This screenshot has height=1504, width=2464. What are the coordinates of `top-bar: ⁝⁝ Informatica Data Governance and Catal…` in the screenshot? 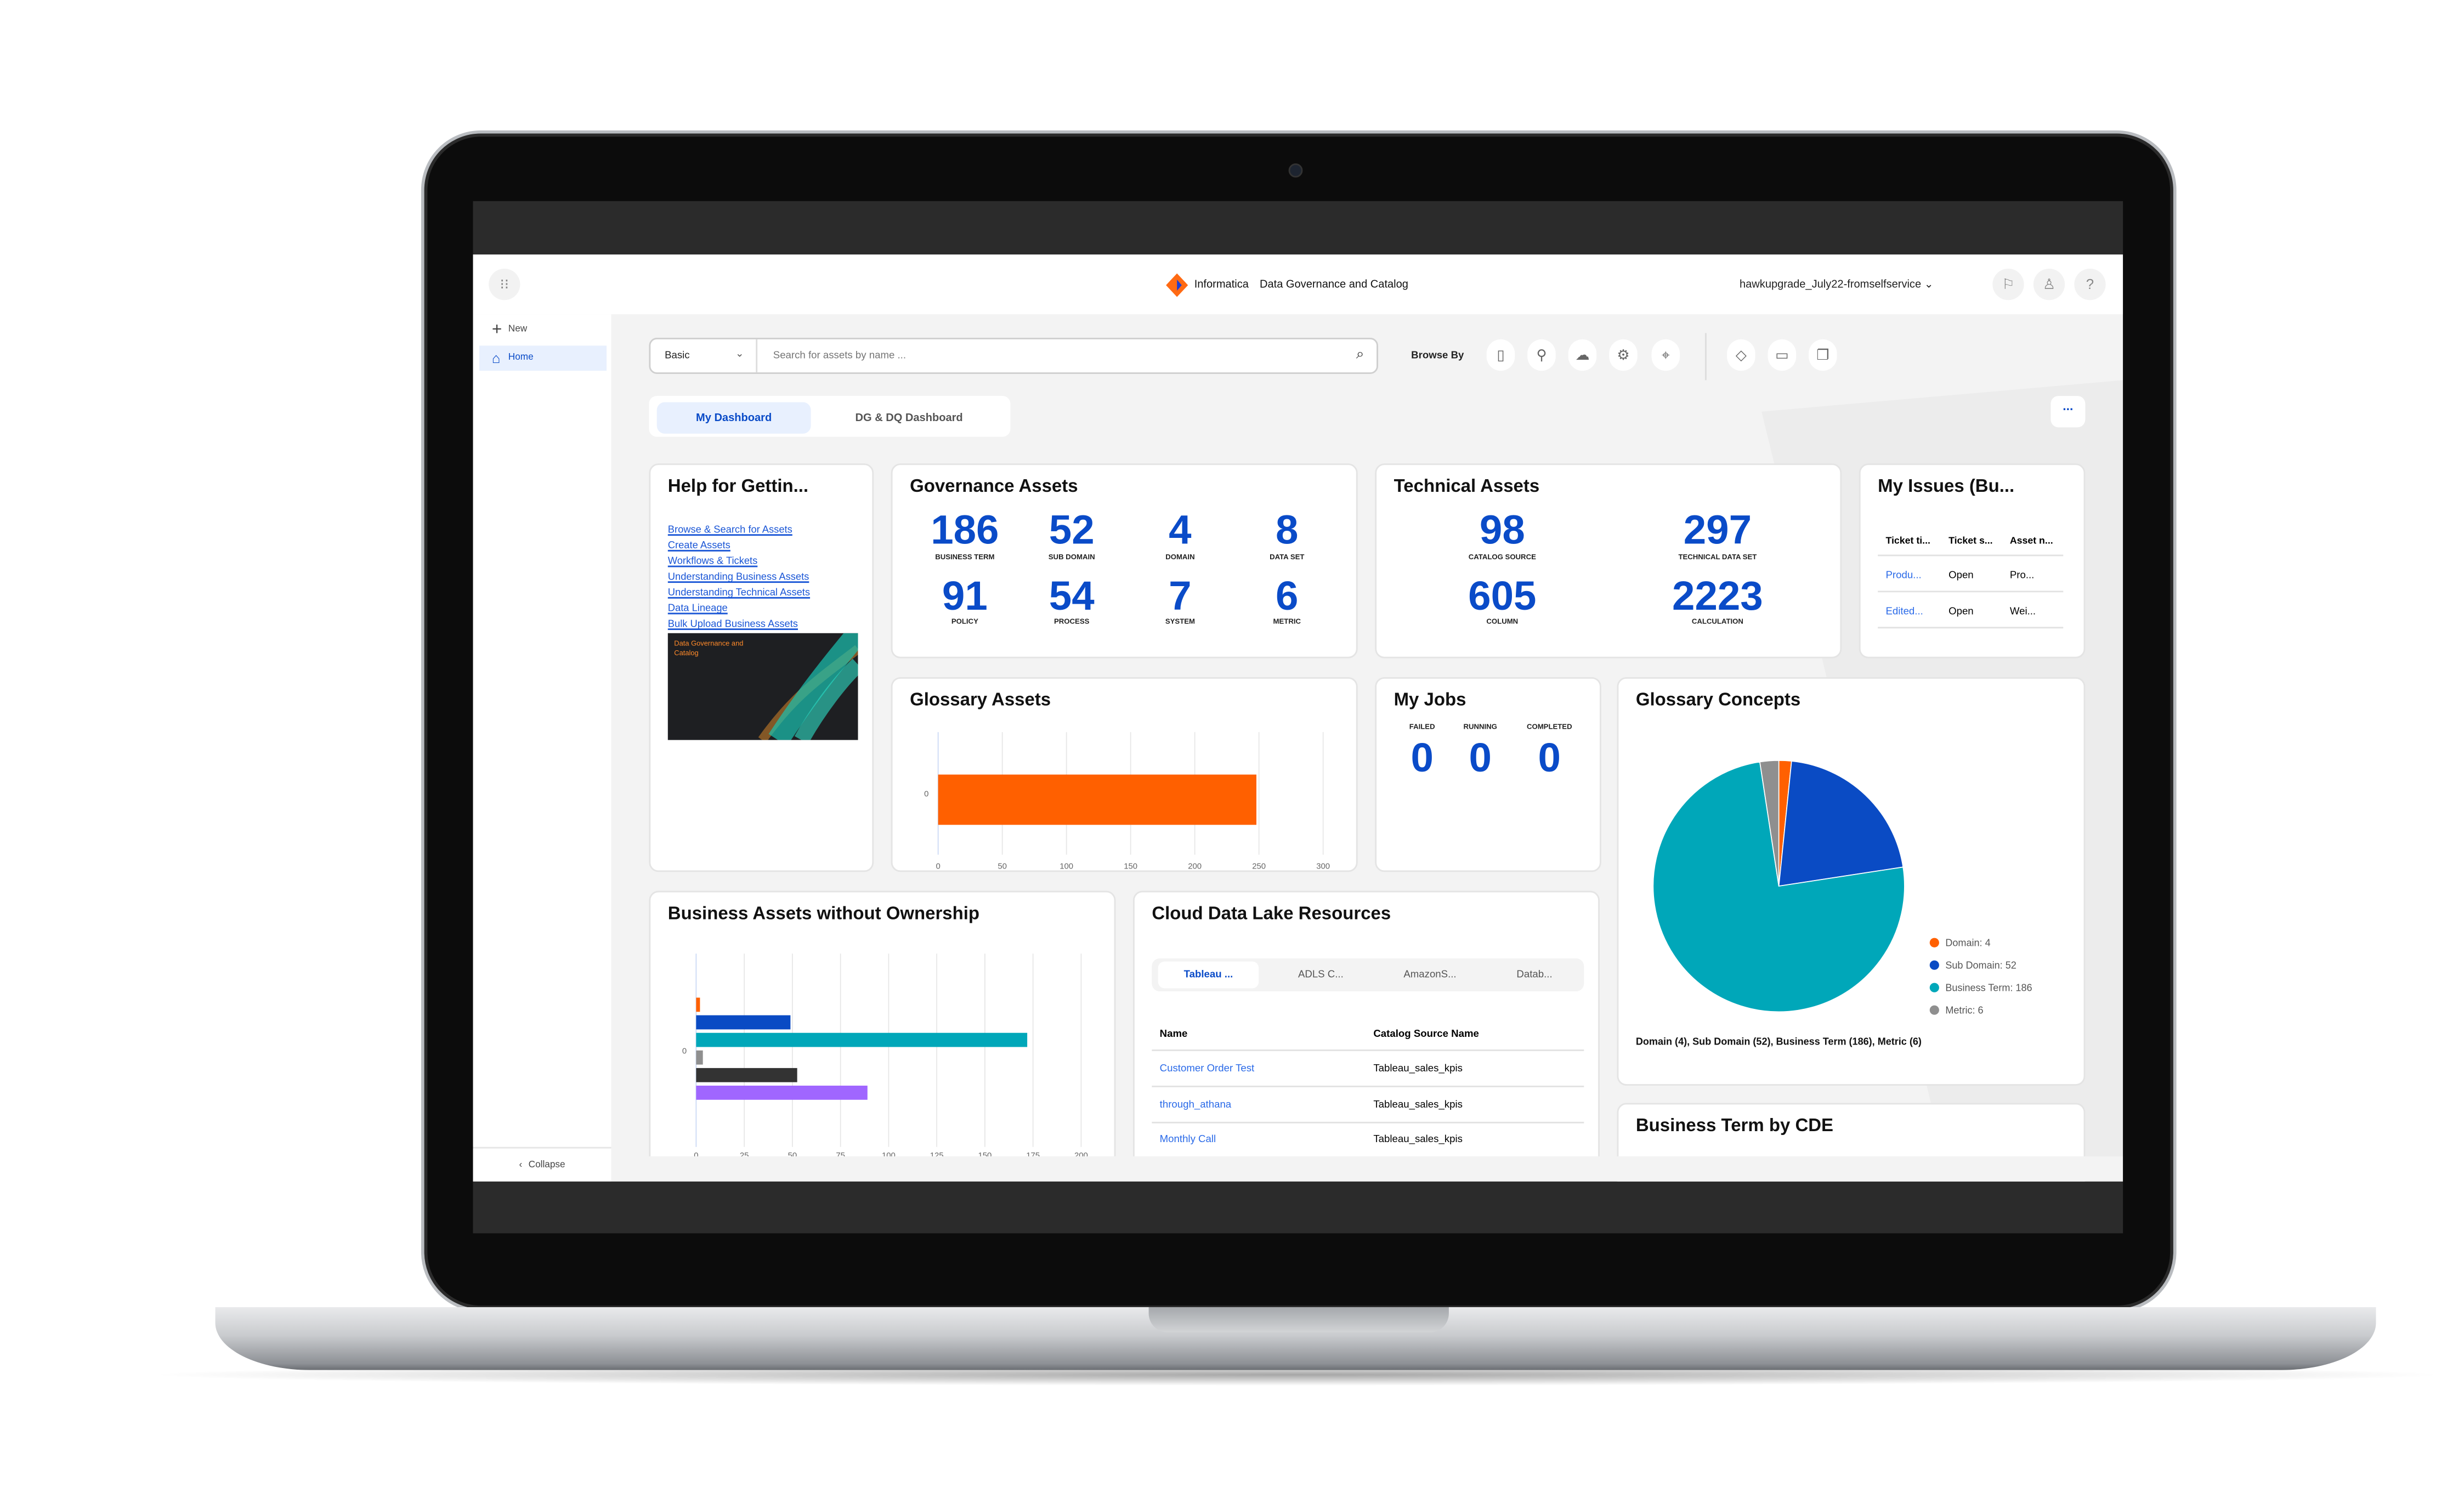 It's located at (1298, 285).